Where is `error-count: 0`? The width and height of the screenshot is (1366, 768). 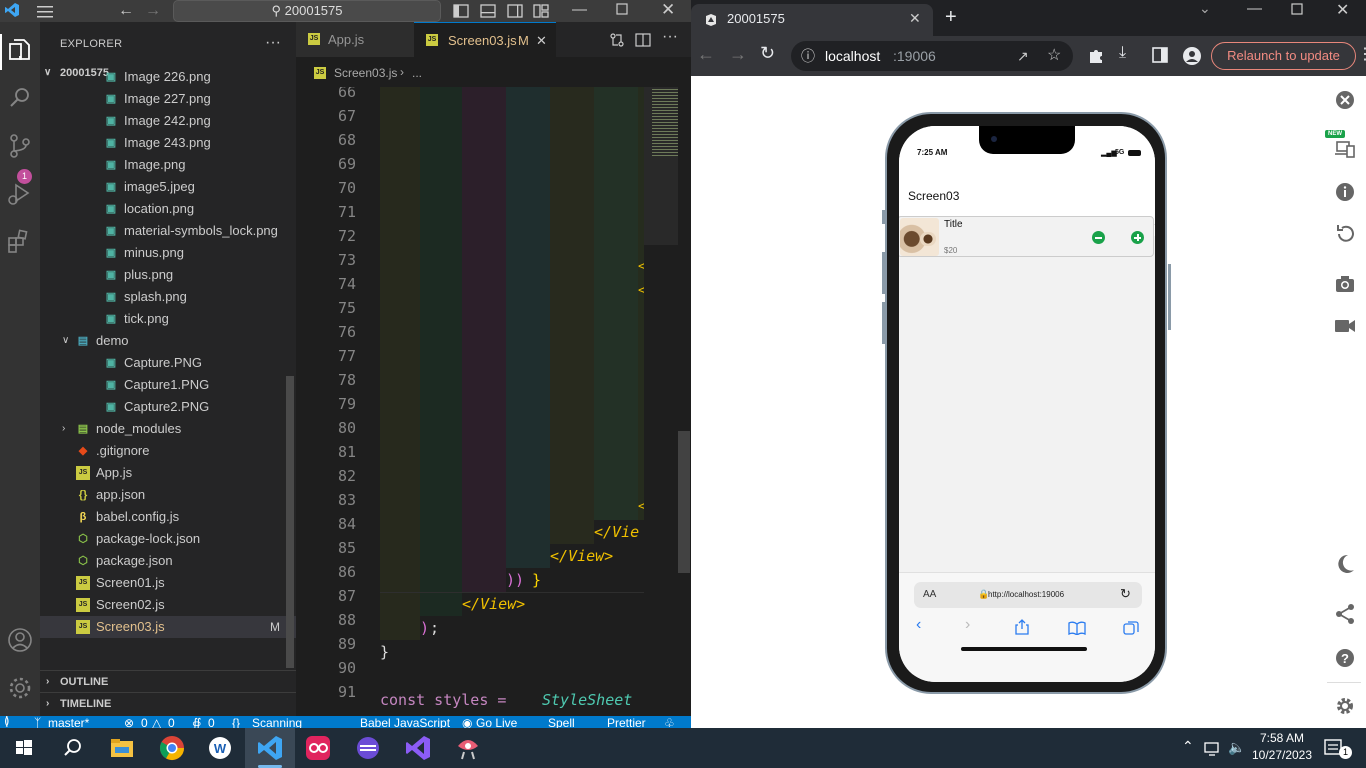
error-count: 0 is located at coordinates (144, 722).